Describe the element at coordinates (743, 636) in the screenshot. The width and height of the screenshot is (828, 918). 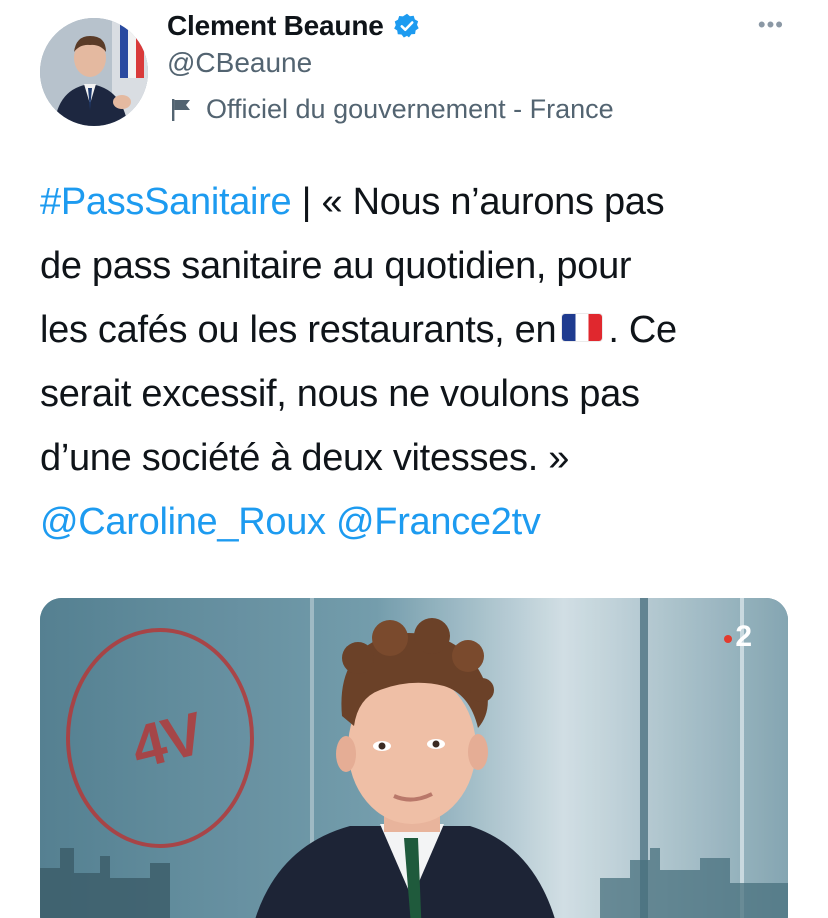
I see `channel-number: 2` at that location.